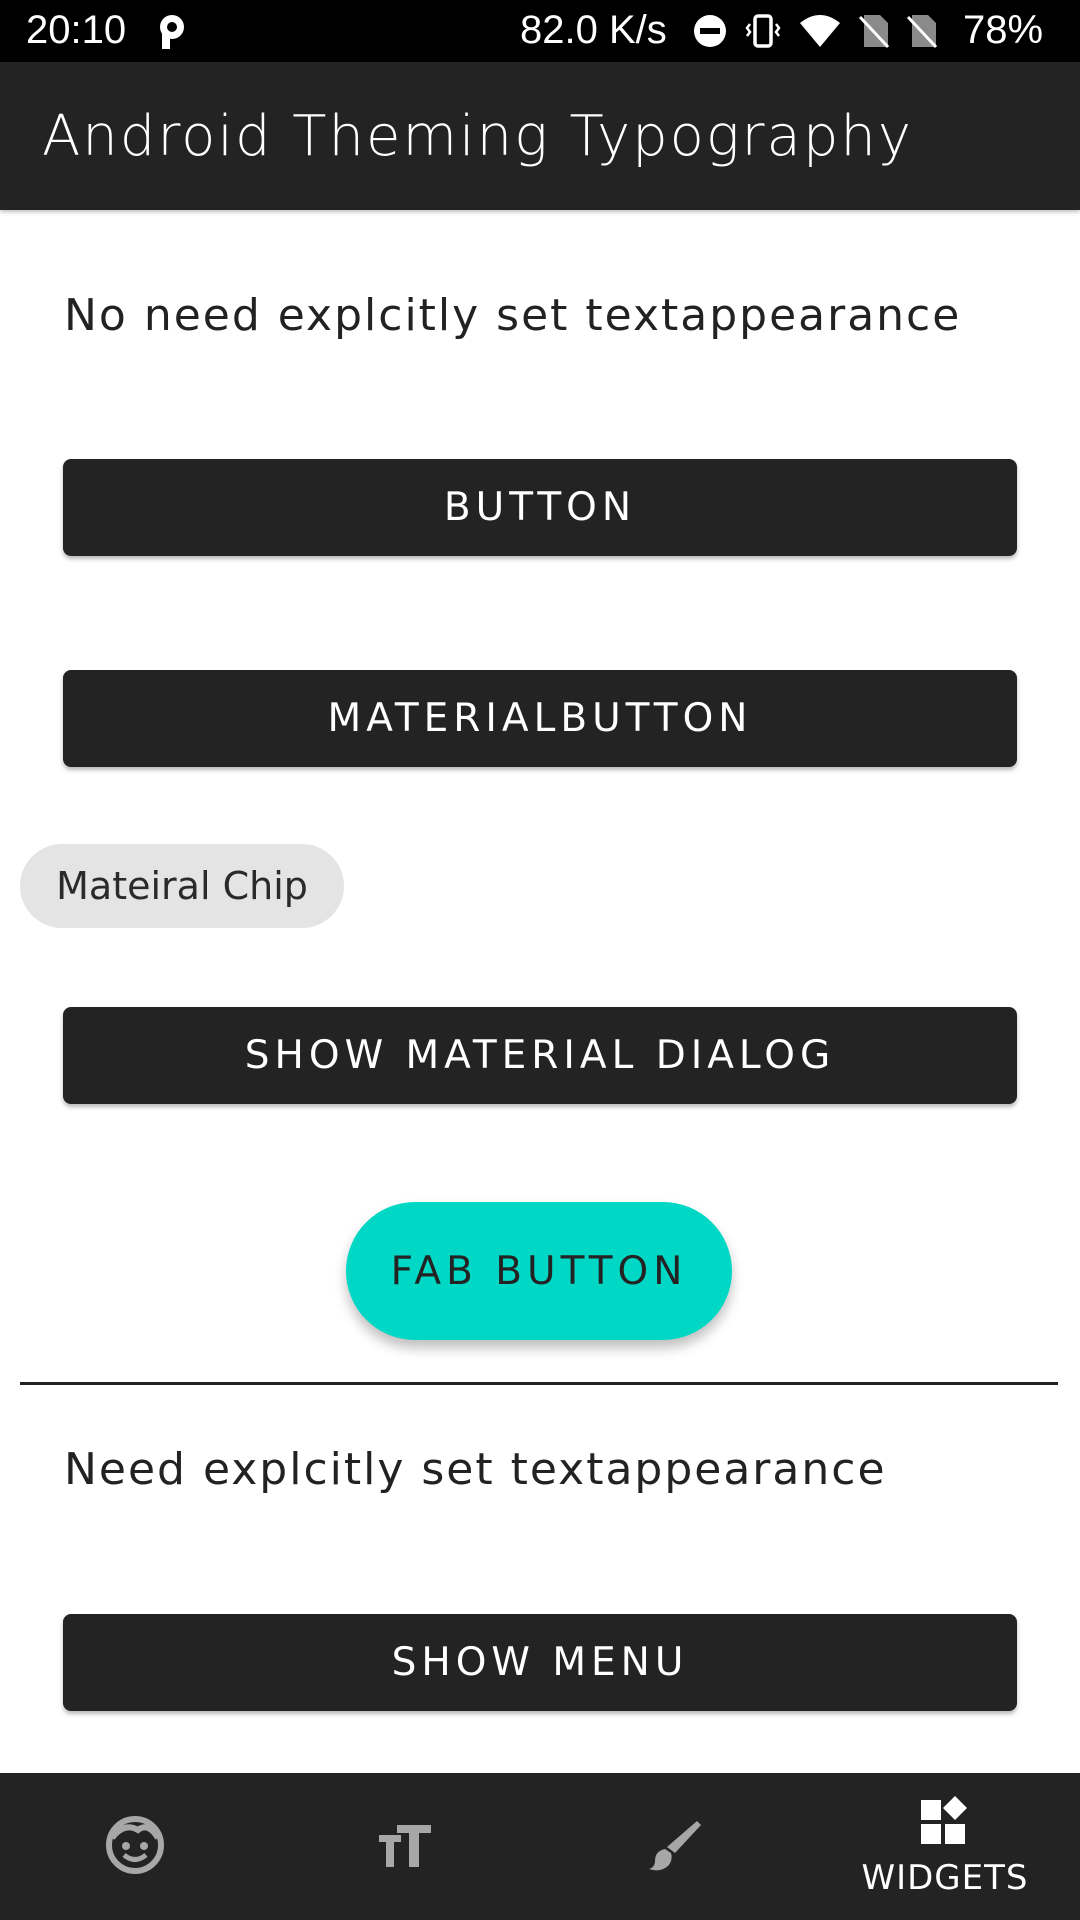 The width and height of the screenshot is (1080, 1920). Describe the element at coordinates (76, 30) in the screenshot. I see `status-time: 20:10` at that location.